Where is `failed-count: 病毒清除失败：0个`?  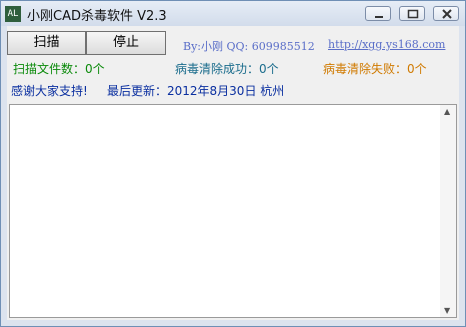 failed-count: 病毒清除失败：0个 is located at coordinates (375, 69).